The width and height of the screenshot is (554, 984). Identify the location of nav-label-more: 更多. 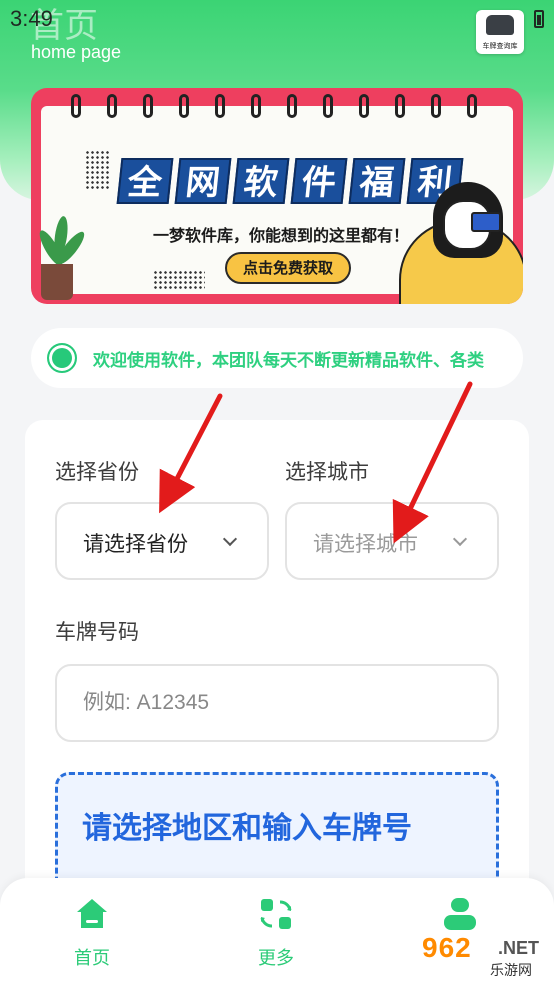
(276, 958).